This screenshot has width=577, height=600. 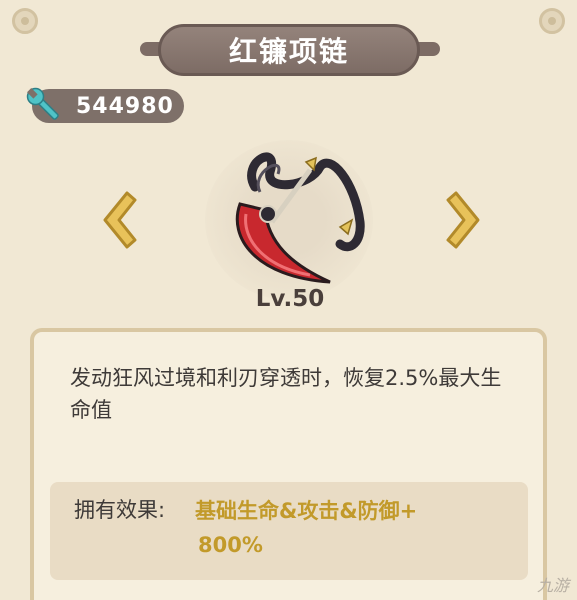 What do you see at coordinates (120, 510) in the screenshot?
I see `owned-effect-label: 拥有效果:` at bounding box center [120, 510].